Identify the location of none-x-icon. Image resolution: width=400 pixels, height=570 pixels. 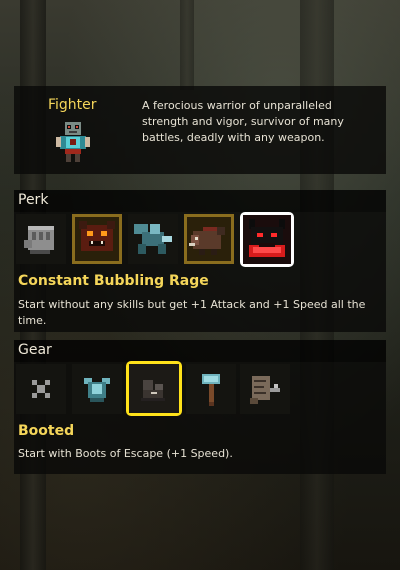
(41, 389).